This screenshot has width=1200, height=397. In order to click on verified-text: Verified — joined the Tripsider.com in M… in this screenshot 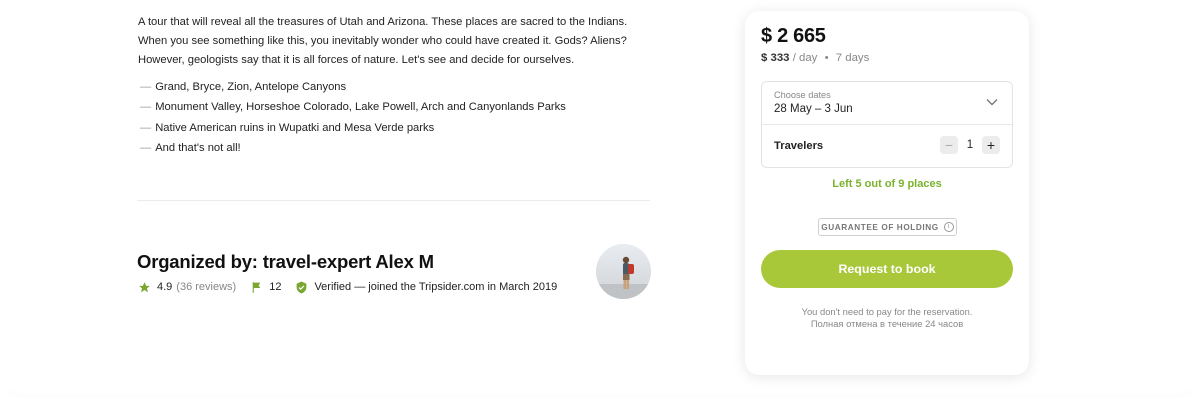, I will do `click(436, 287)`.